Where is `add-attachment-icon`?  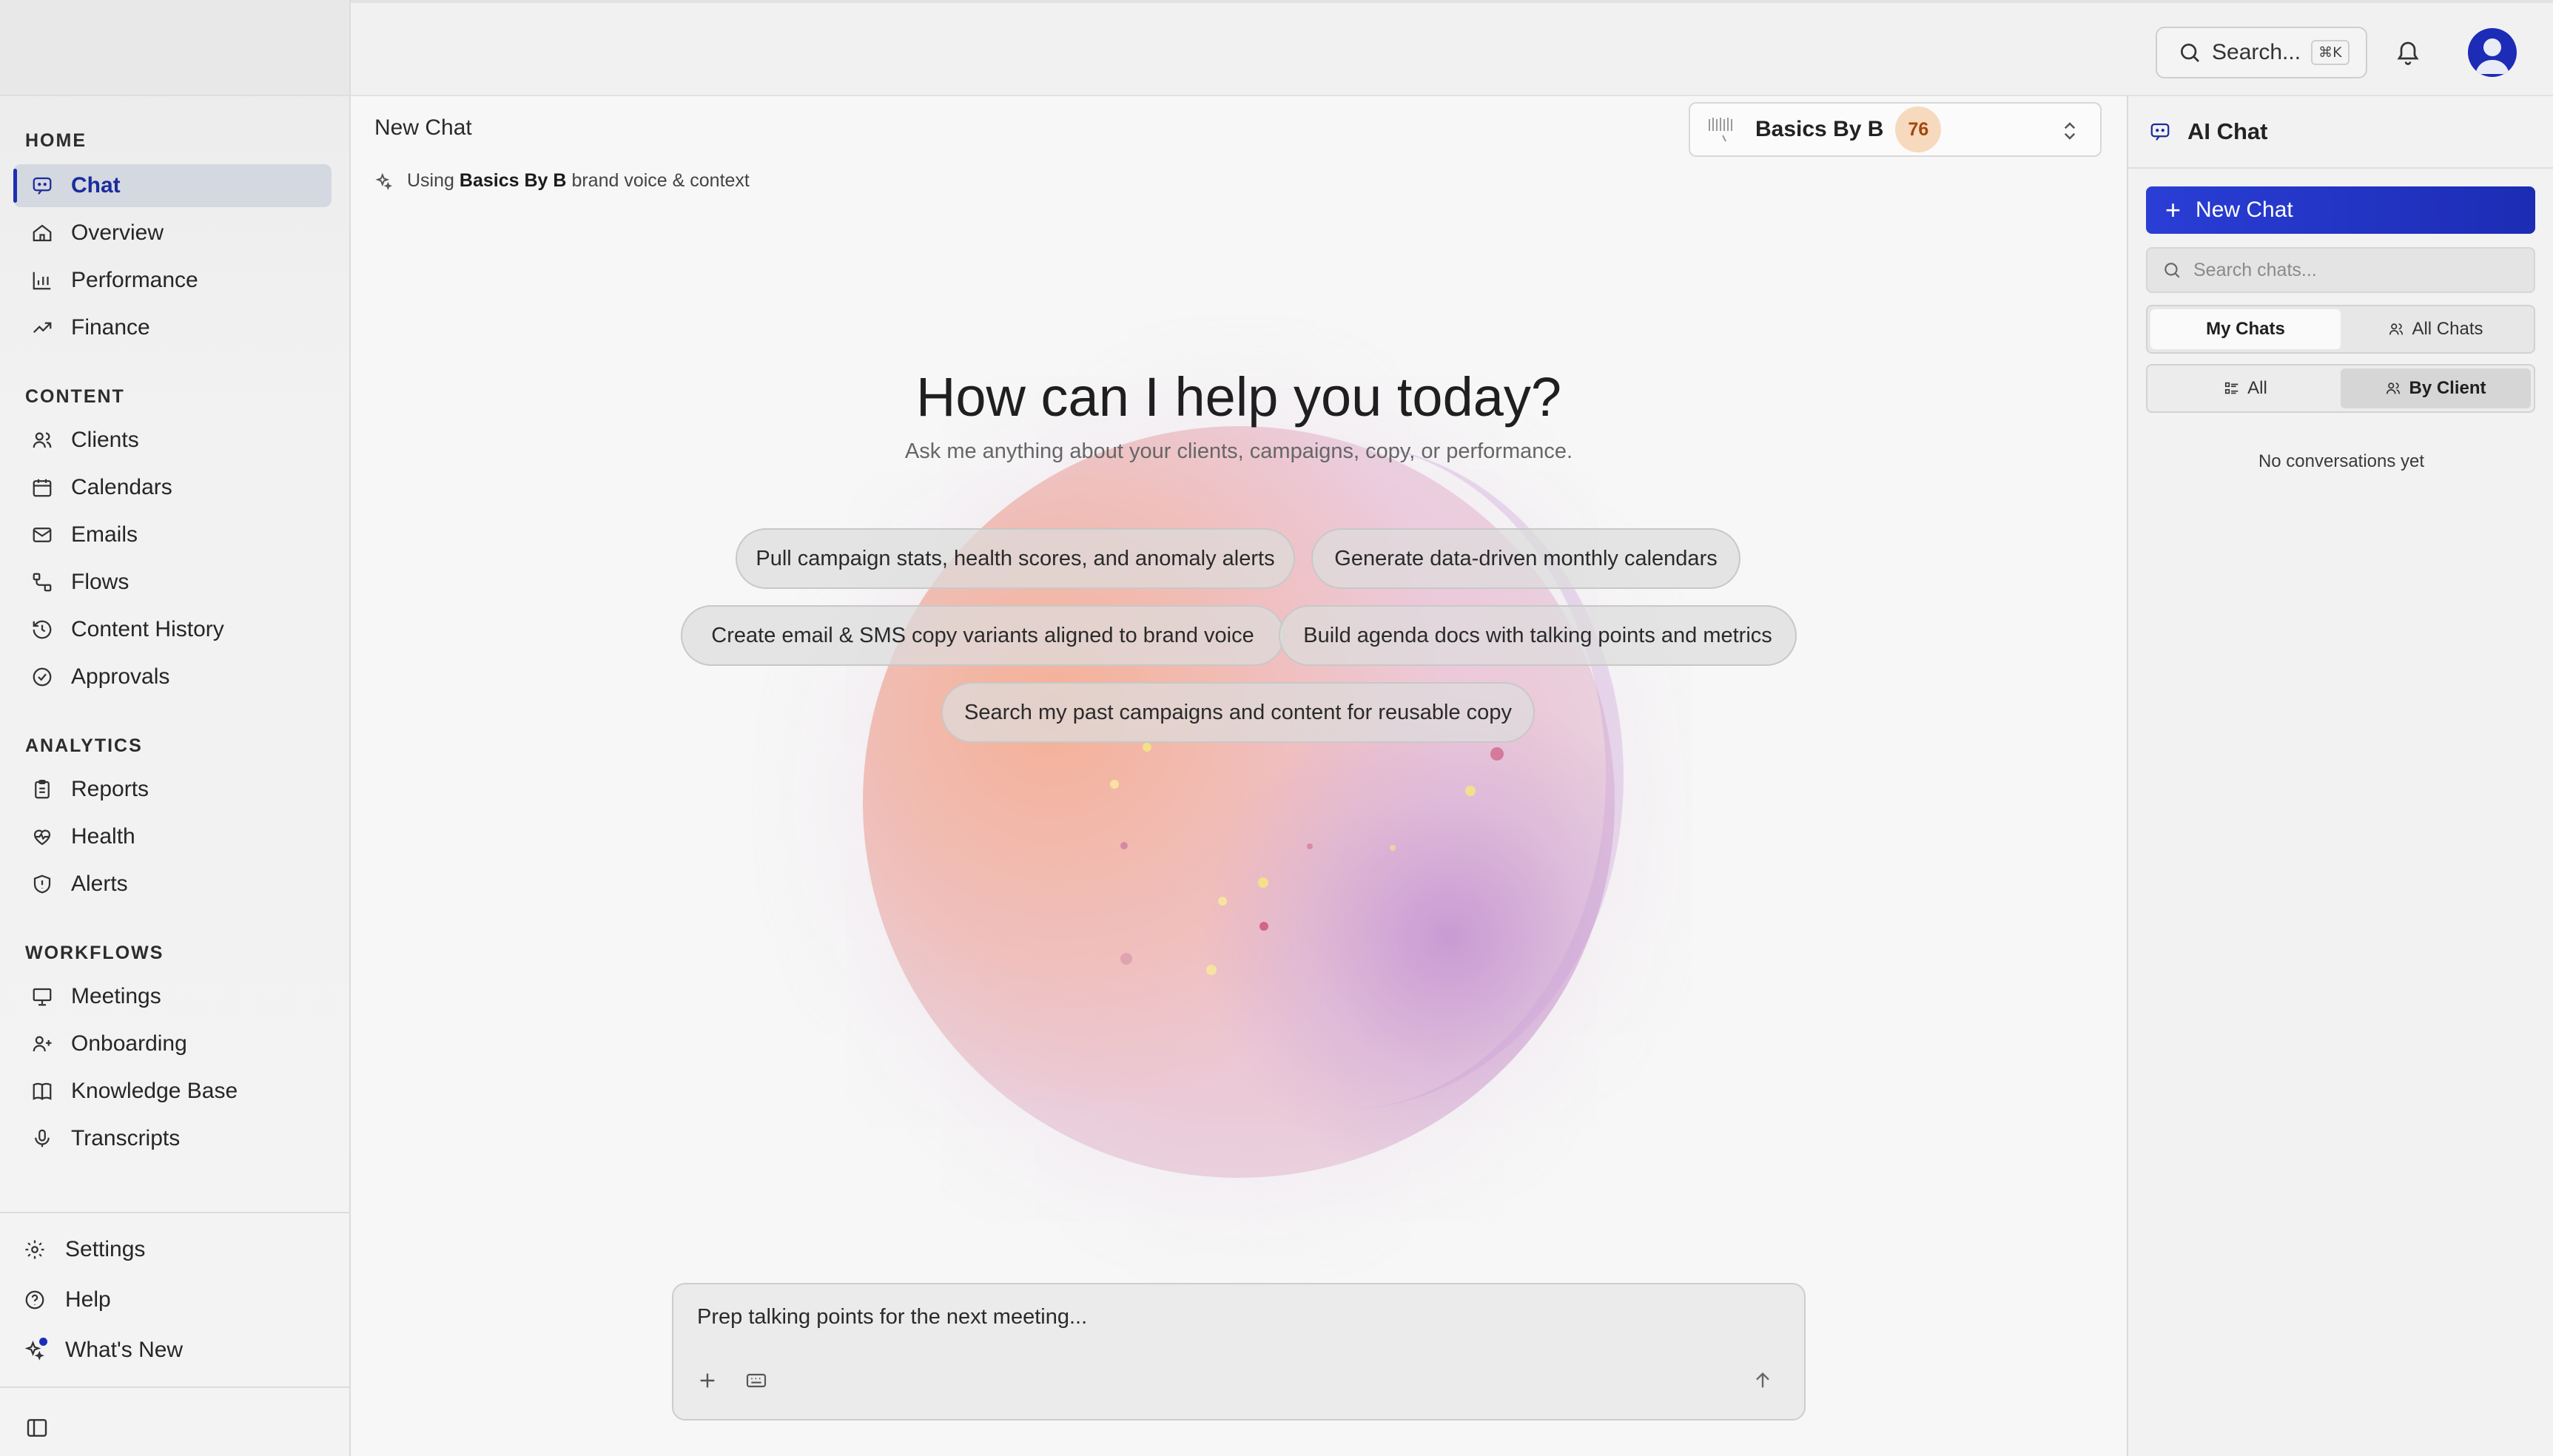 add-attachment-icon is located at coordinates (707, 1380).